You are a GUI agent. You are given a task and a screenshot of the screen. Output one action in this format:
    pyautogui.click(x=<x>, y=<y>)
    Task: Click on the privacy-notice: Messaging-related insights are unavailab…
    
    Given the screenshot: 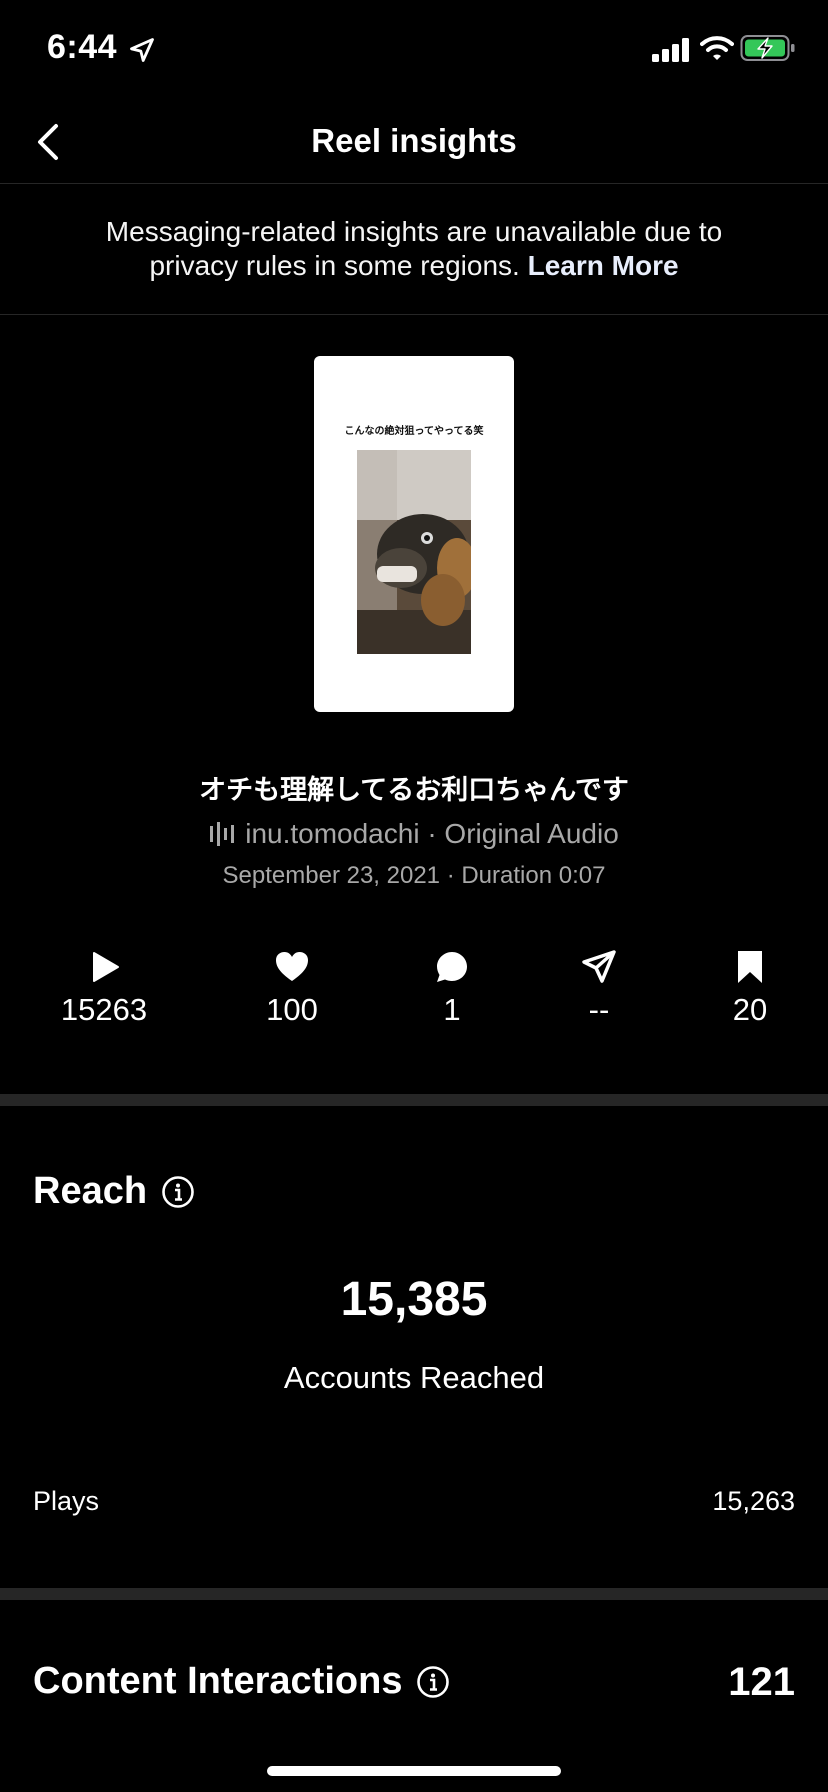 What is the action you would take?
    pyautogui.click(x=414, y=250)
    